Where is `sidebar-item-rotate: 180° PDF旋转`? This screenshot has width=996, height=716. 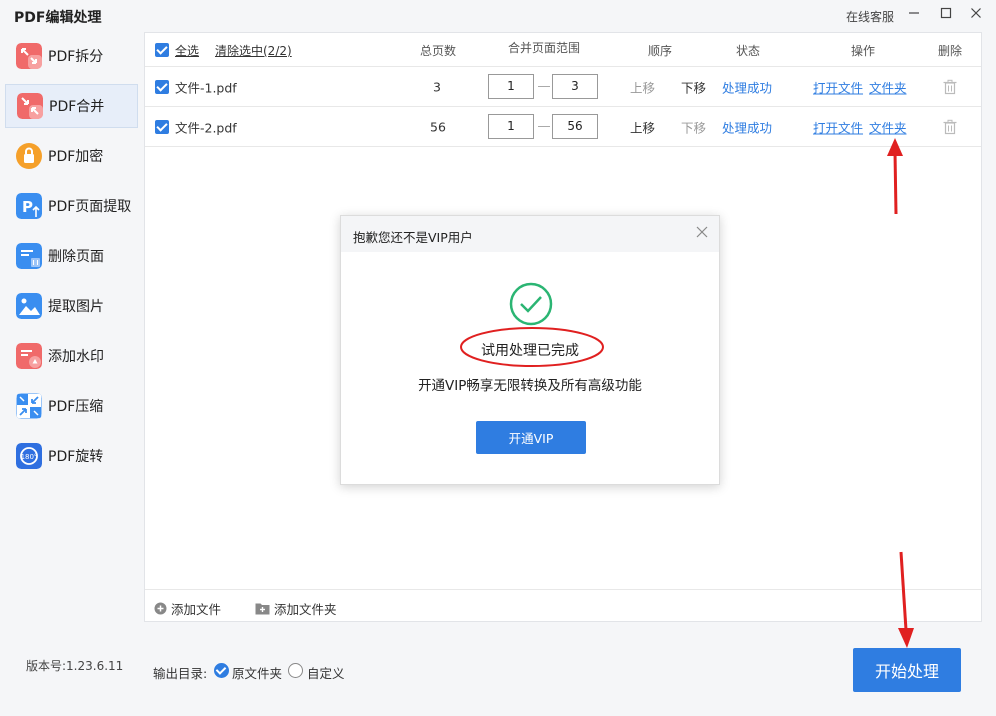 sidebar-item-rotate: 180° PDF旋转 is located at coordinates (71, 456).